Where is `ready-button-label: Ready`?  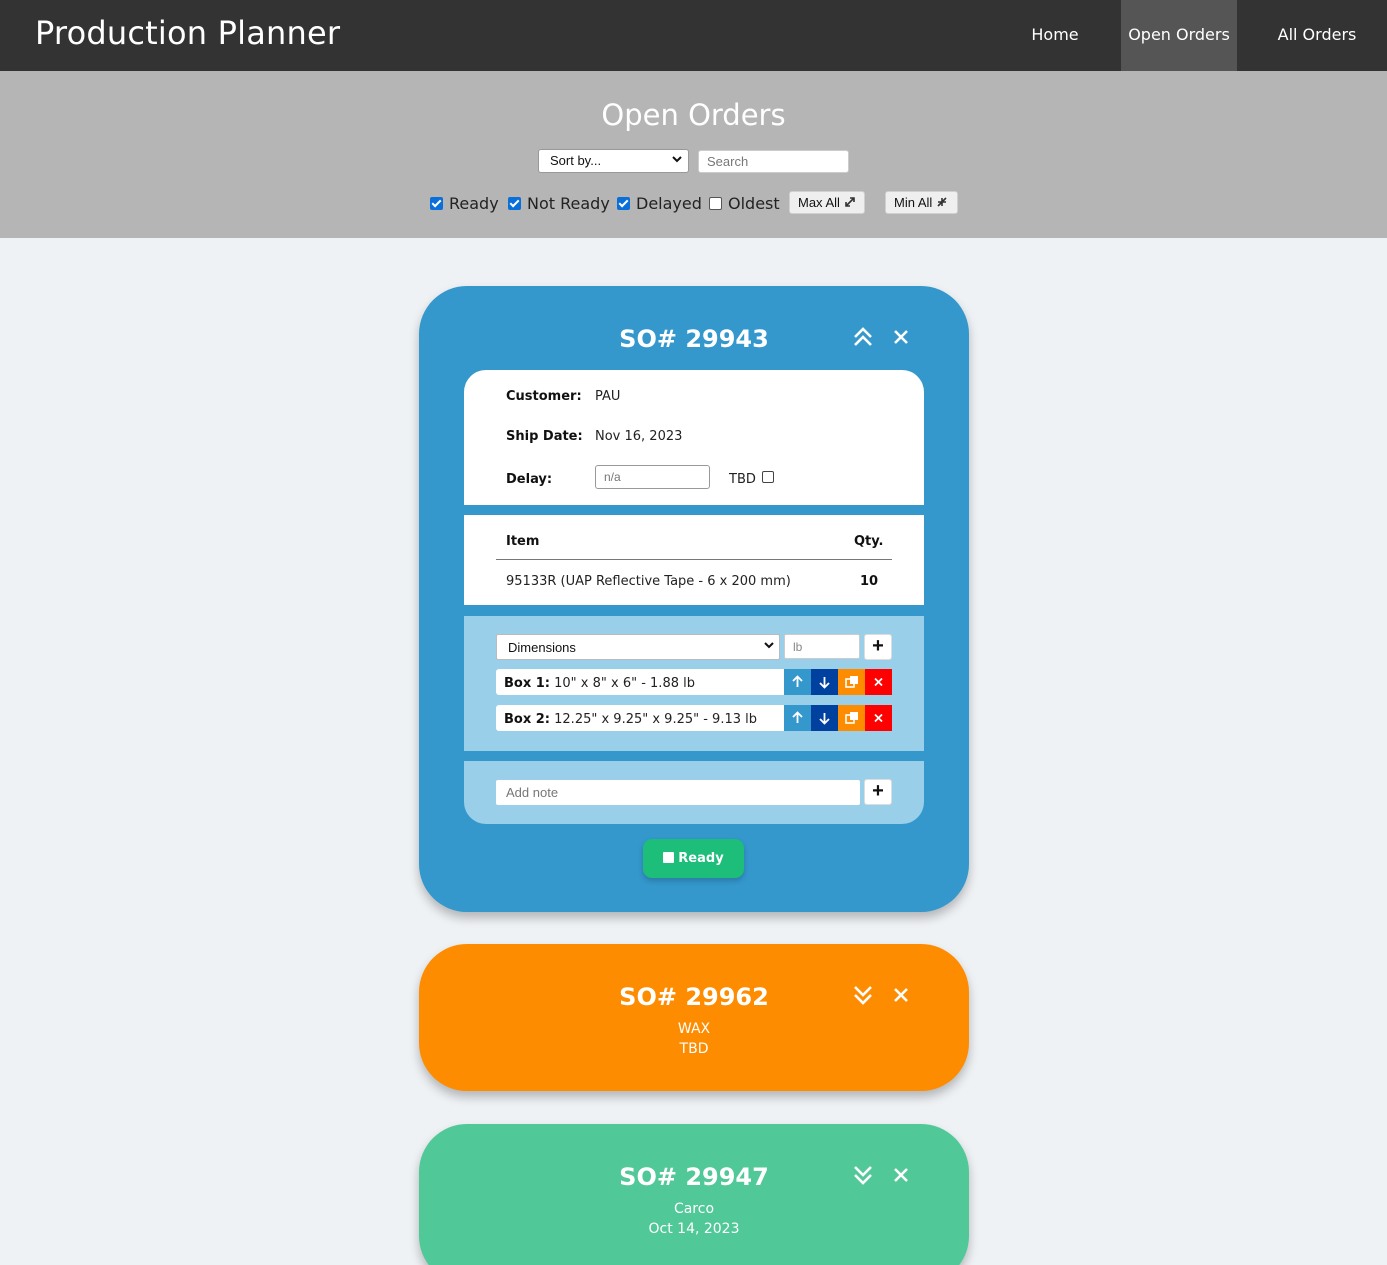
ready-button-label: Ready is located at coordinates (701, 858).